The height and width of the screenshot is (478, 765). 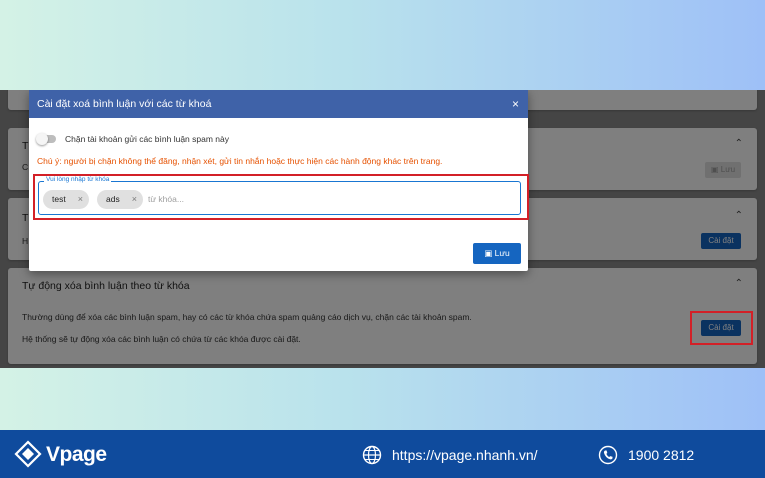 I want to click on dialog-save-label: Lưu, so click(x=502, y=253).